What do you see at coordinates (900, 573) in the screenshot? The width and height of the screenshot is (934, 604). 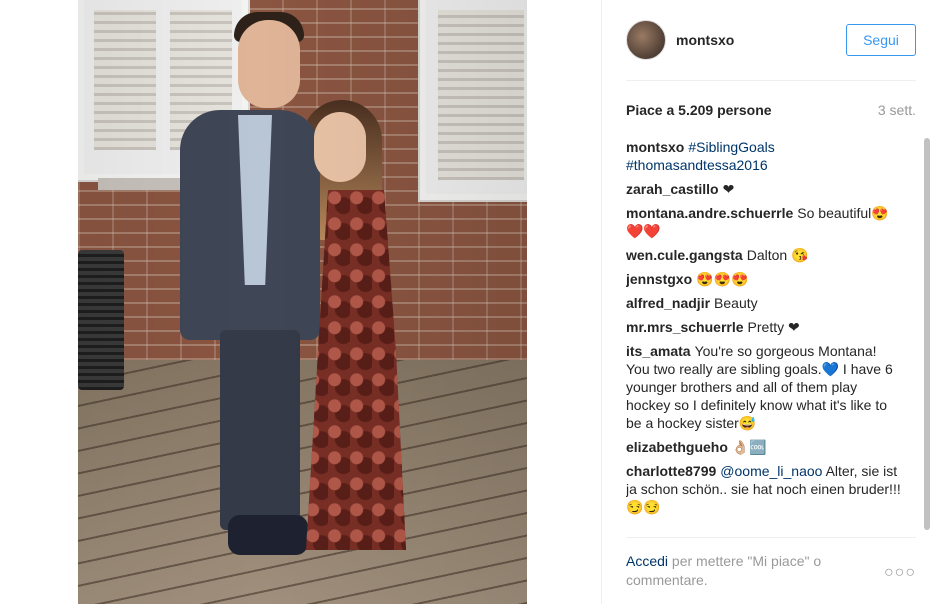 I see `more-options-icon: ○○○` at bounding box center [900, 573].